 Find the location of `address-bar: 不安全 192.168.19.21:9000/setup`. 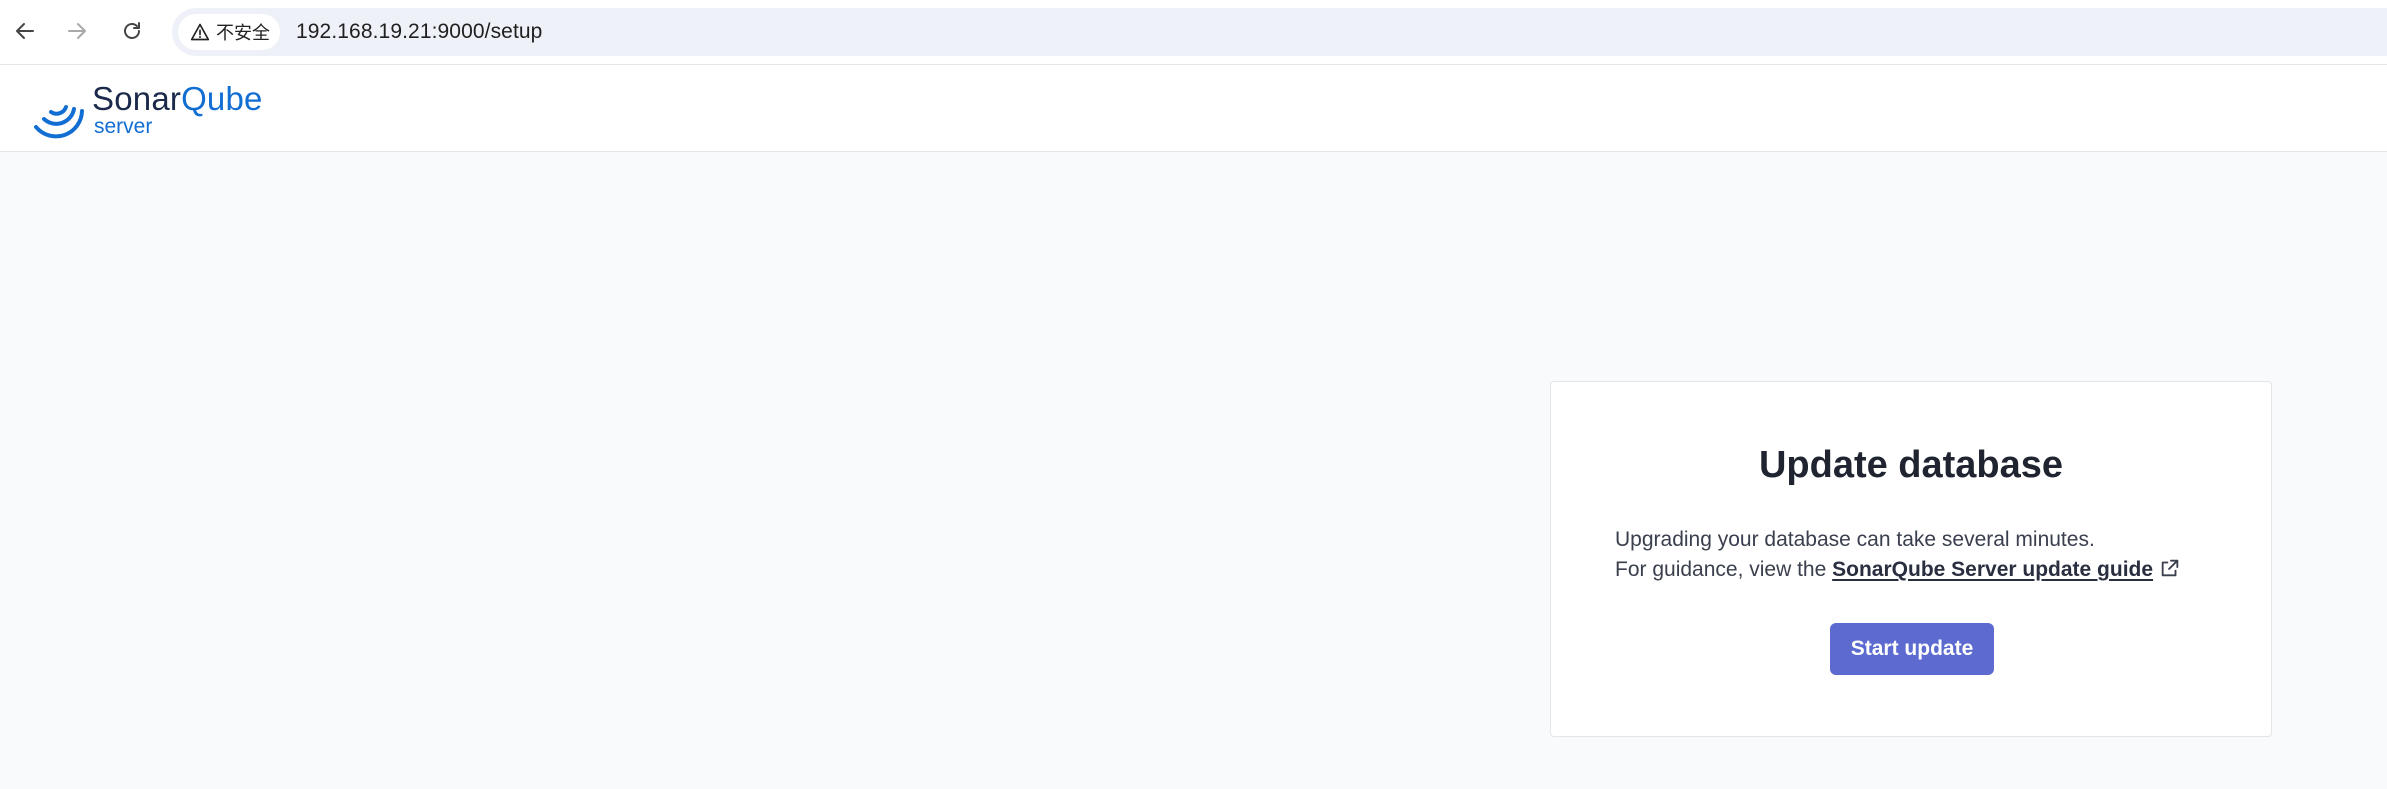

address-bar: 不安全 192.168.19.21:9000/setup is located at coordinates (1279, 32).